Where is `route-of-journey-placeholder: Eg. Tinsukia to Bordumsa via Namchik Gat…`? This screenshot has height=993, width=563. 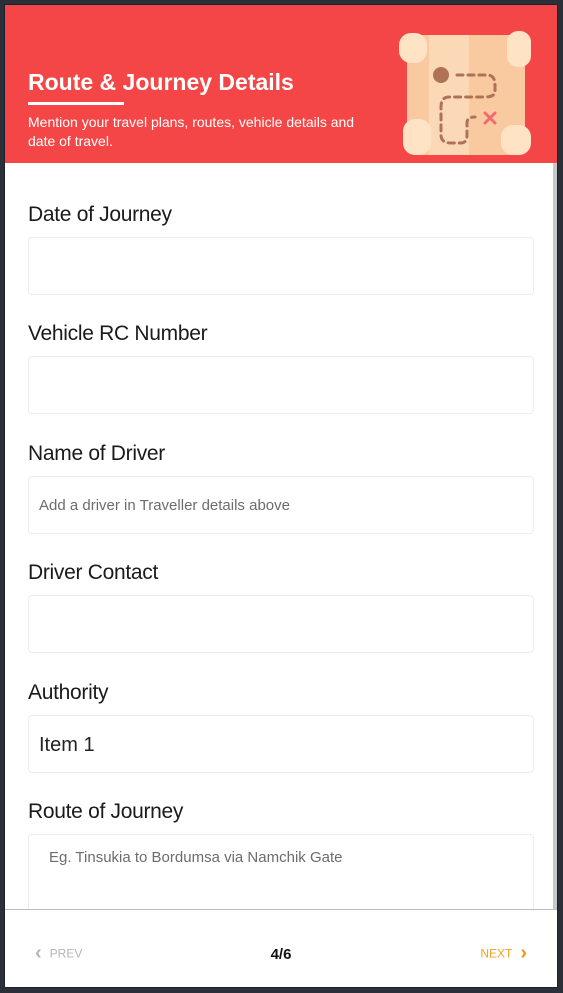
route-of-journey-placeholder: Eg. Tinsukia to Bordumsa via Namchik Gat… is located at coordinates (196, 857).